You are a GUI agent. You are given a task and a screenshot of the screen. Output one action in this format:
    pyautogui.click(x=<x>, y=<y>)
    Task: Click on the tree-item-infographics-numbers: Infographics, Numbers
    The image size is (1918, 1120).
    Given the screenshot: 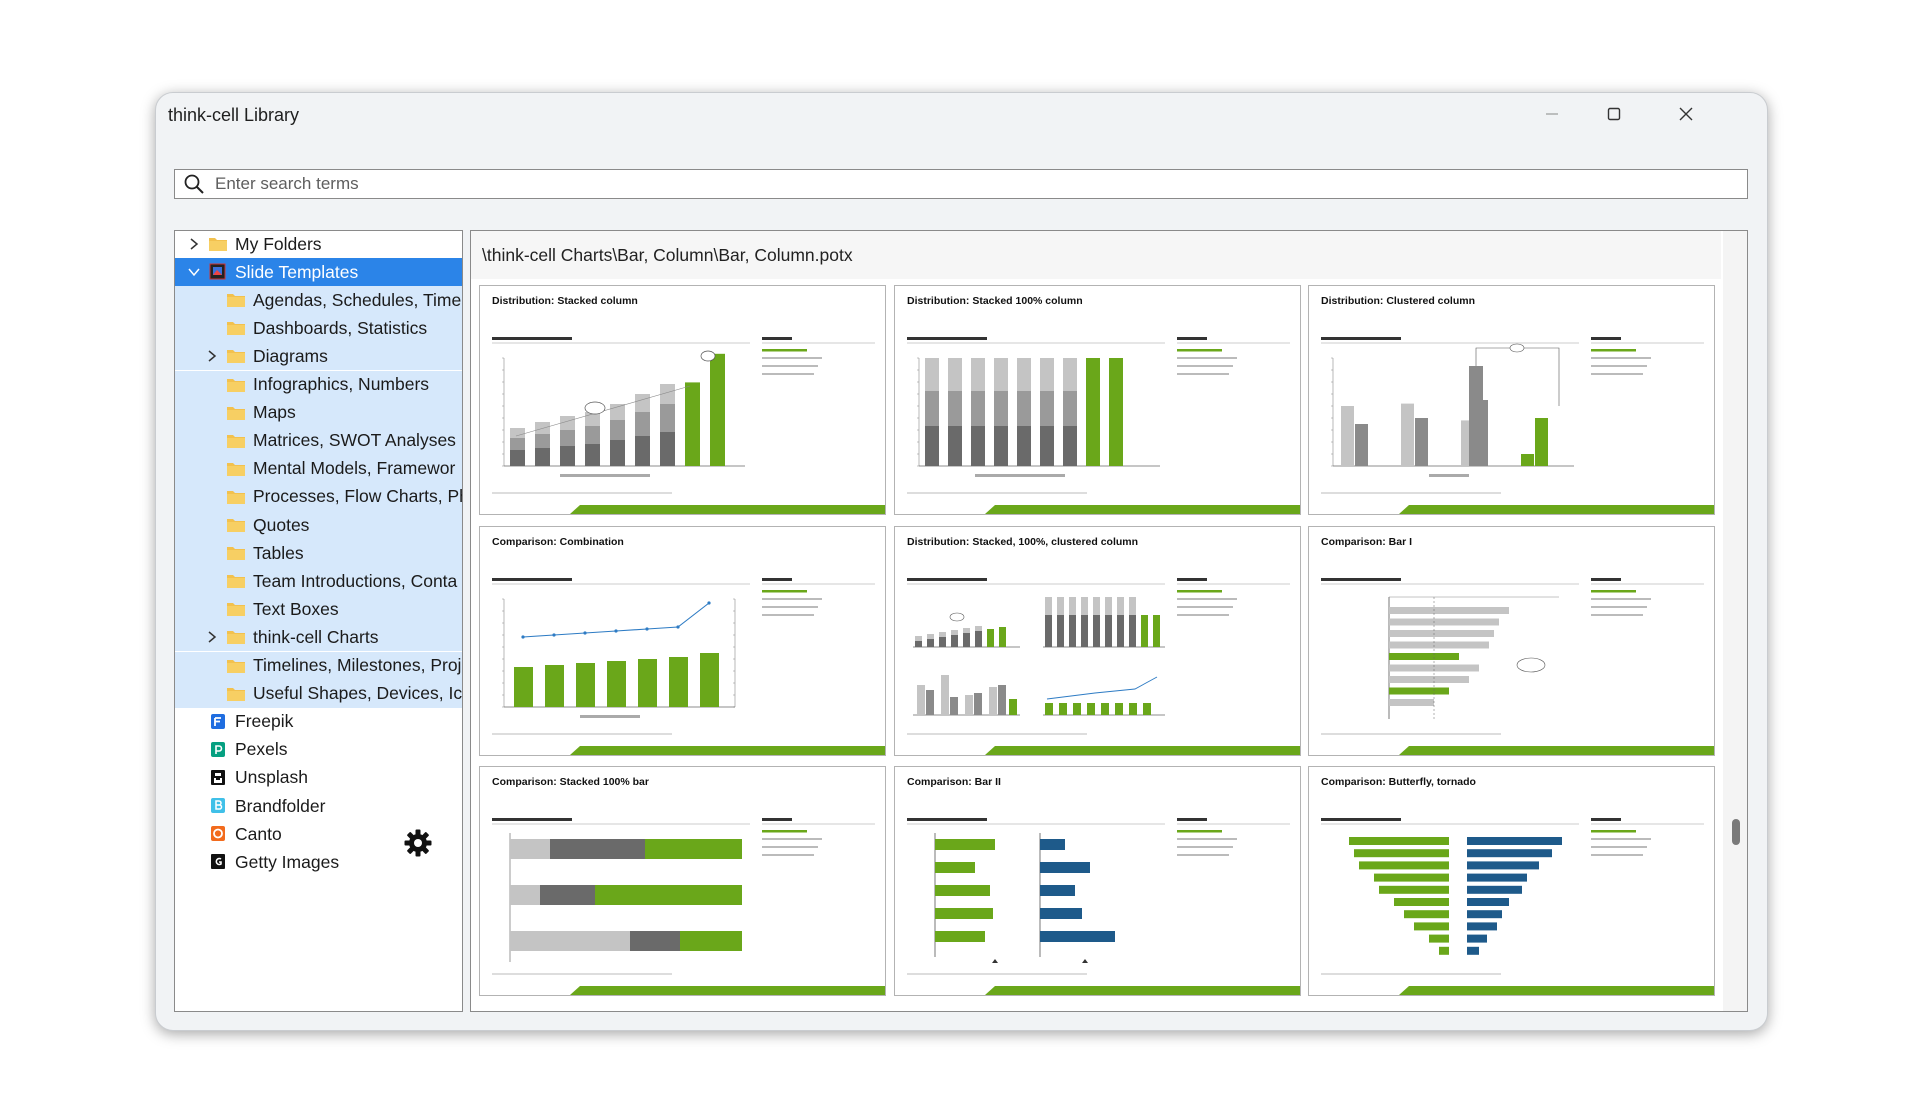 What is the action you would take?
    pyautogui.click(x=318, y=384)
    